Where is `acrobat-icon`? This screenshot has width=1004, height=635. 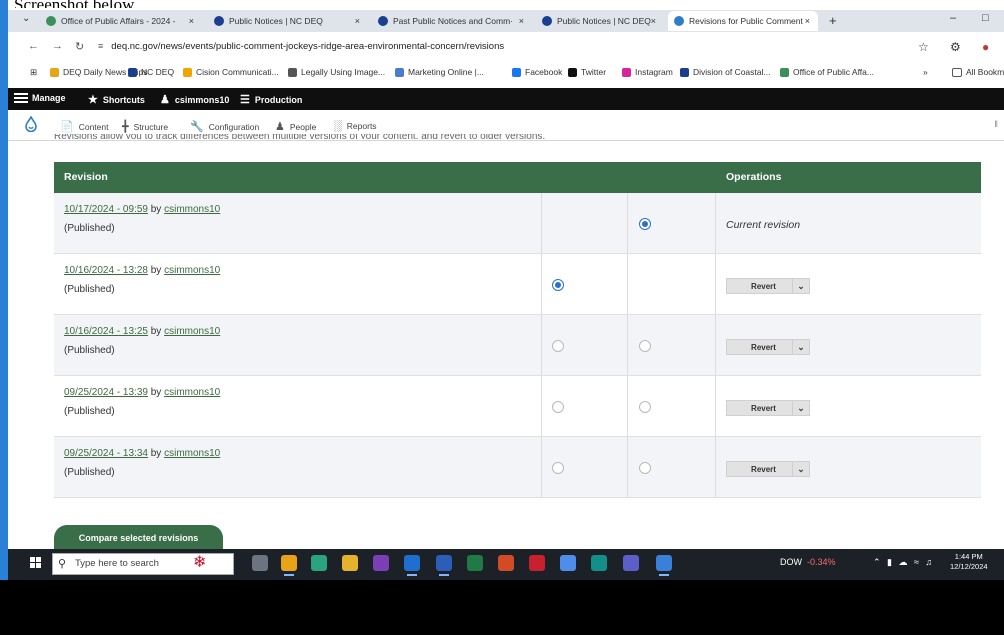 acrobat-icon is located at coordinates (537, 563).